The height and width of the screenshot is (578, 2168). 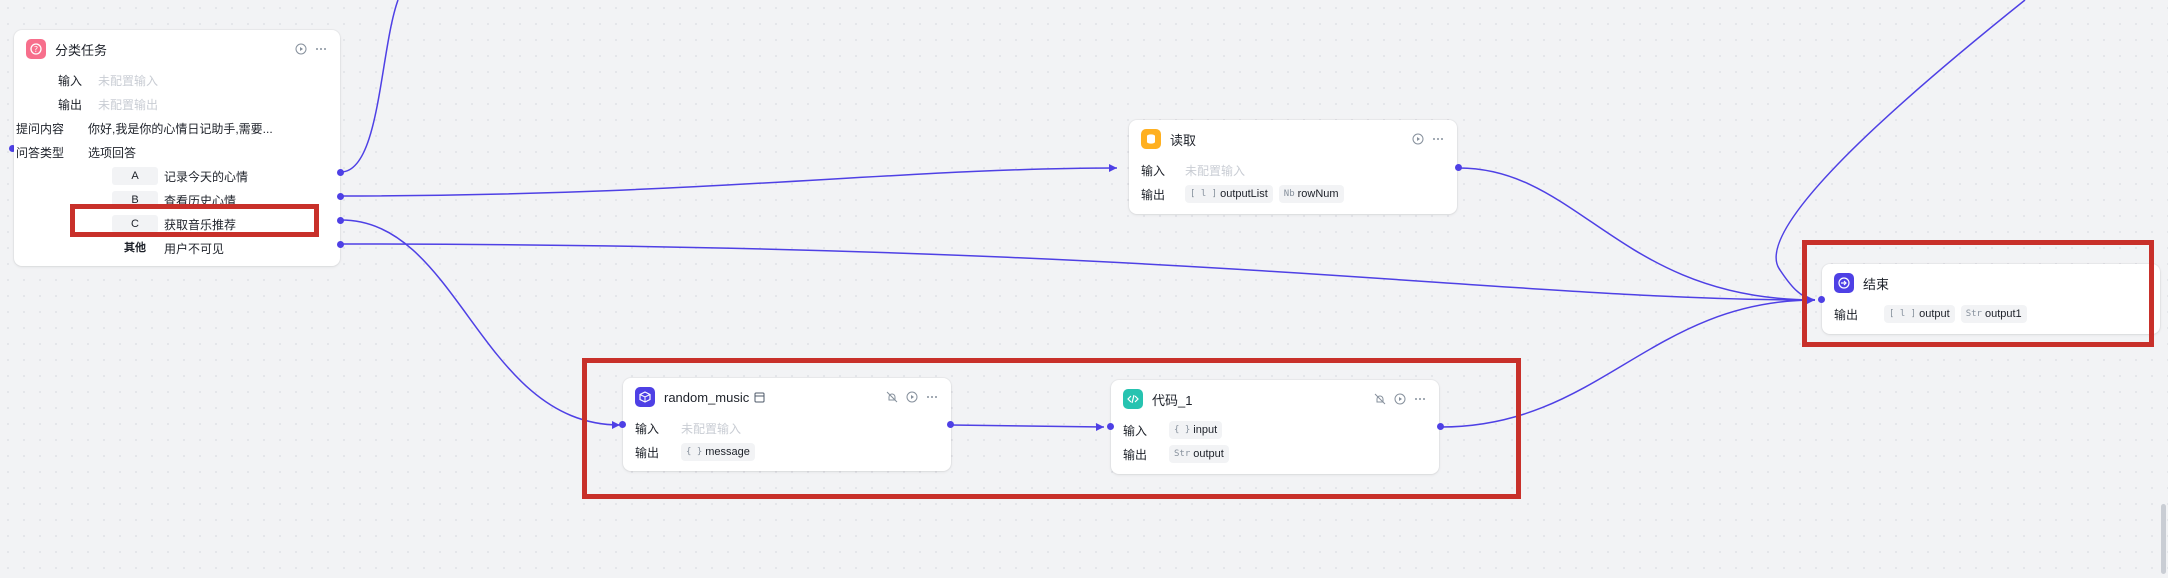 What do you see at coordinates (40, 152) in the screenshot?
I see `answer-type-label: 问答类型` at bounding box center [40, 152].